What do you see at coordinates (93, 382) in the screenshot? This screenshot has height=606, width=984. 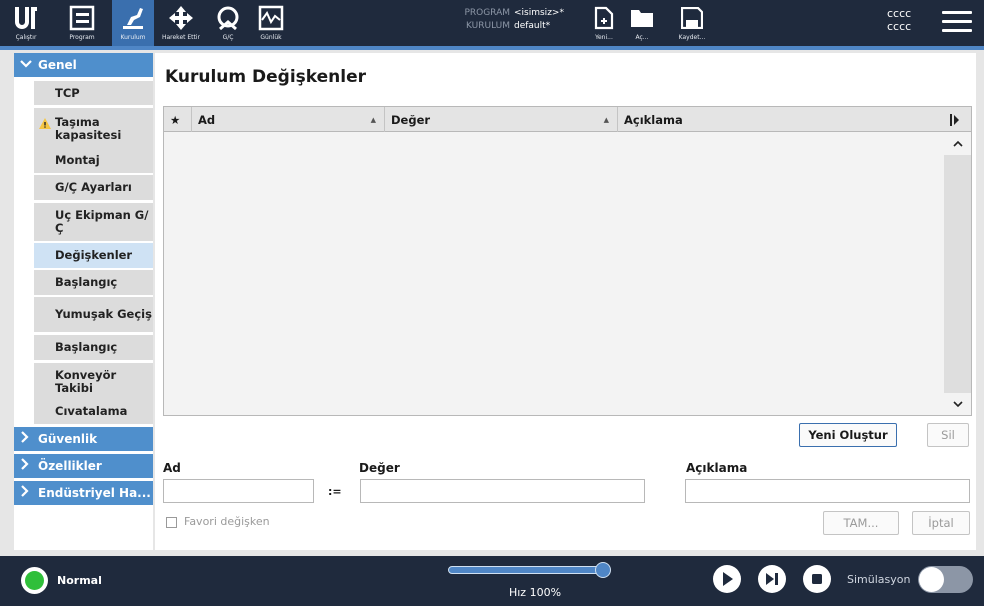 I see `sidebar-item-conveyor: Konveyör Takibi` at bounding box center [93, 382].